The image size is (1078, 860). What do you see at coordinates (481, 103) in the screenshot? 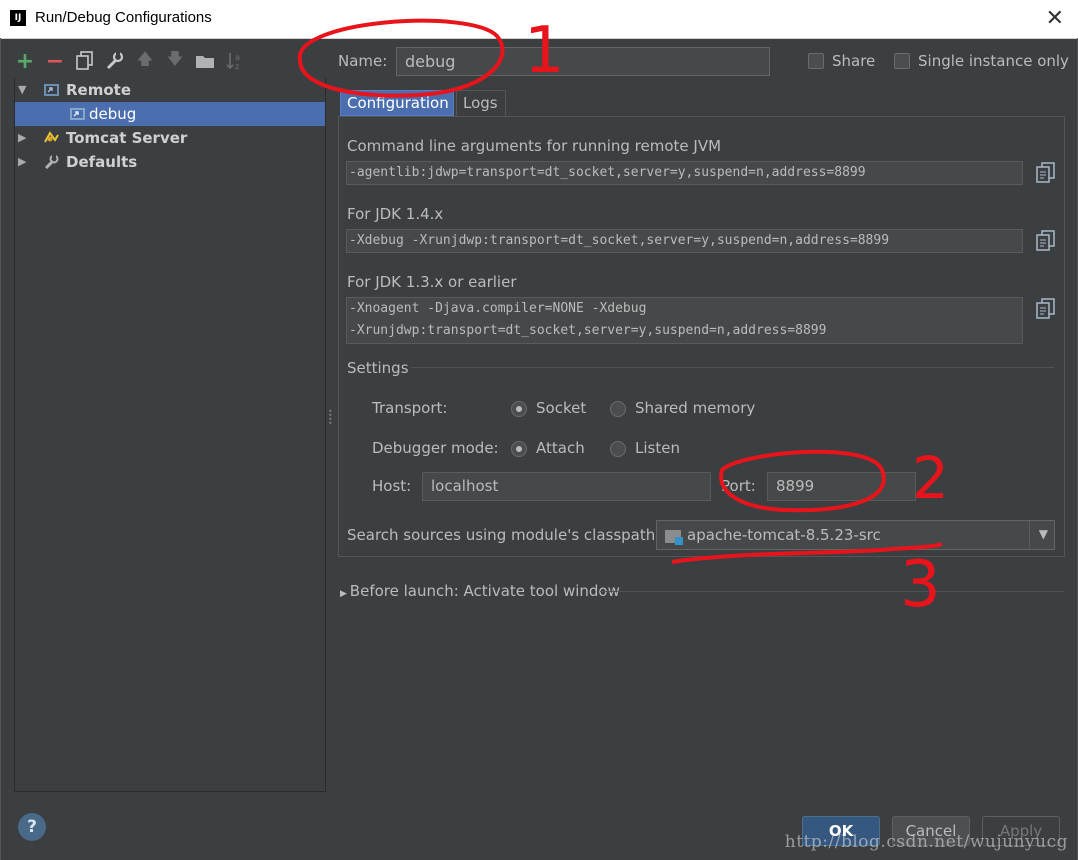
I see `tab-logs: Logs` at bounding box center [481, 103].